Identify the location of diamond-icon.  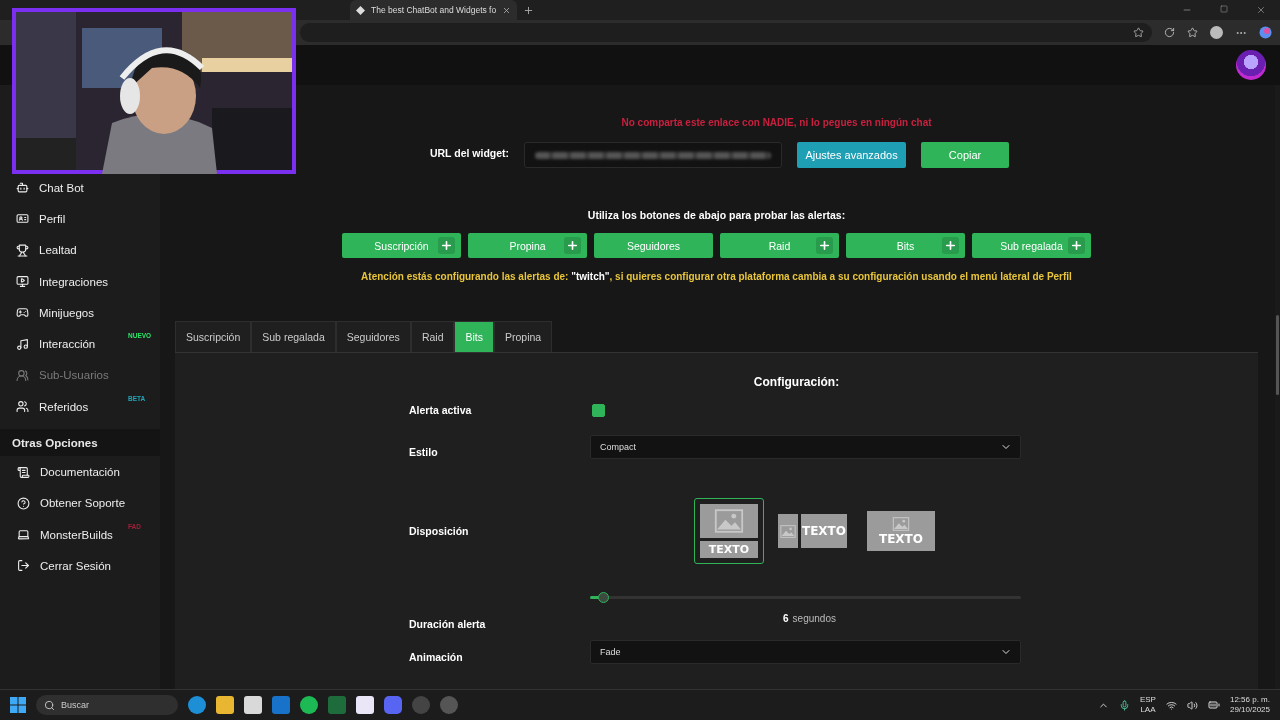
(360, 10).